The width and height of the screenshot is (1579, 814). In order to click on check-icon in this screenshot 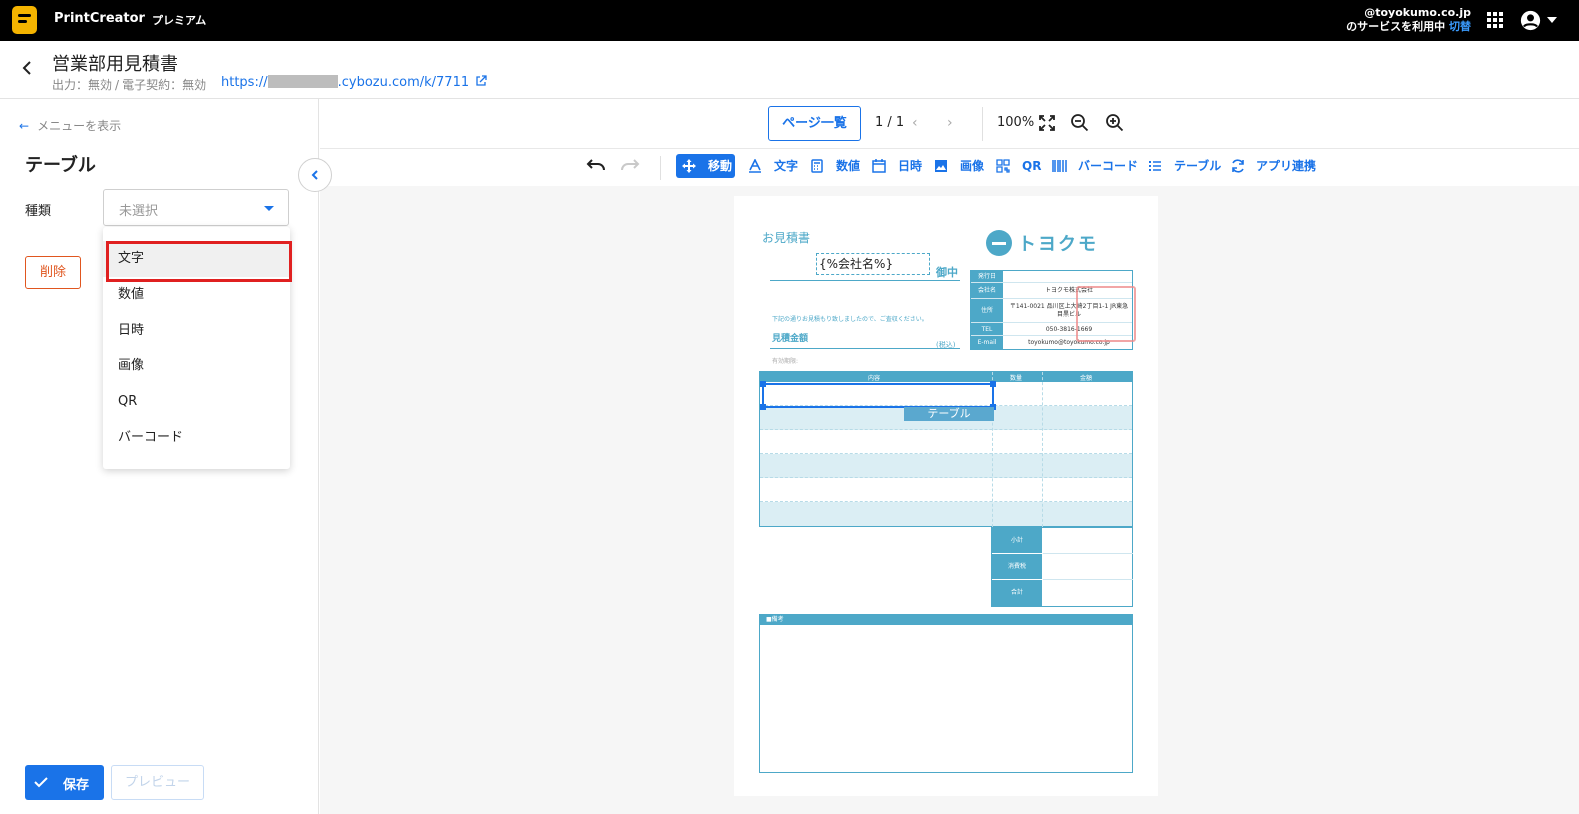, I will do `click(41, 782)`.